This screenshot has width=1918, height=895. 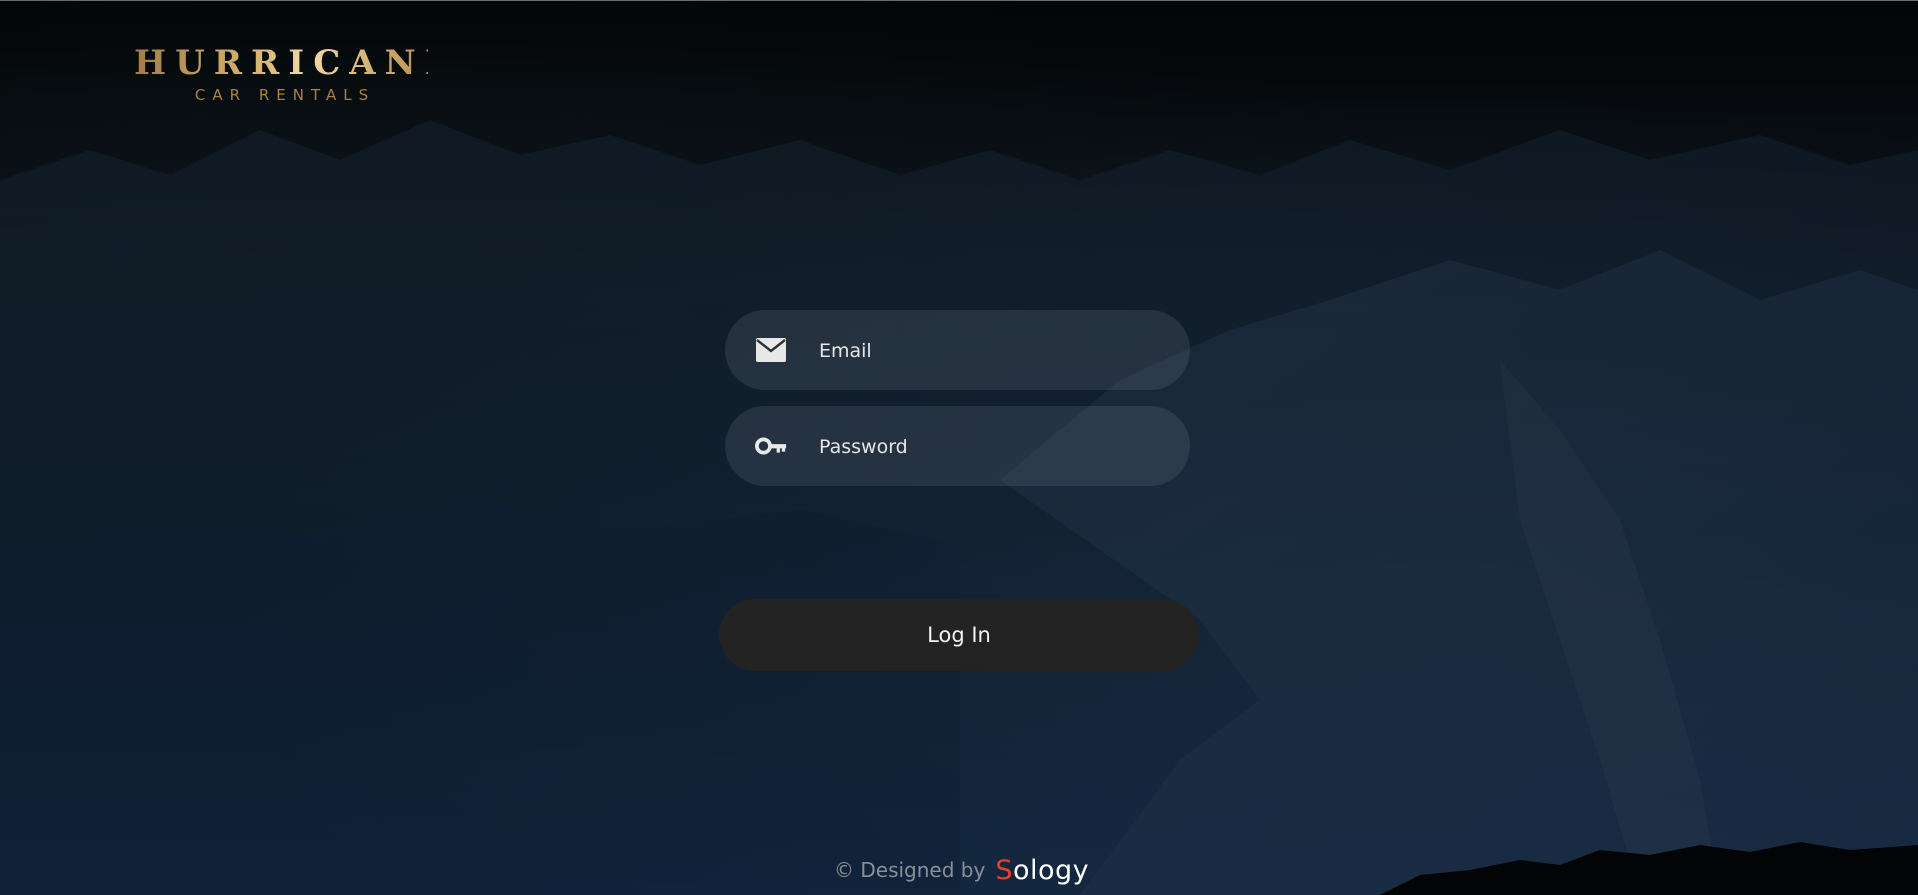 I want to click on email-field-container, so click(x=957, y=351).